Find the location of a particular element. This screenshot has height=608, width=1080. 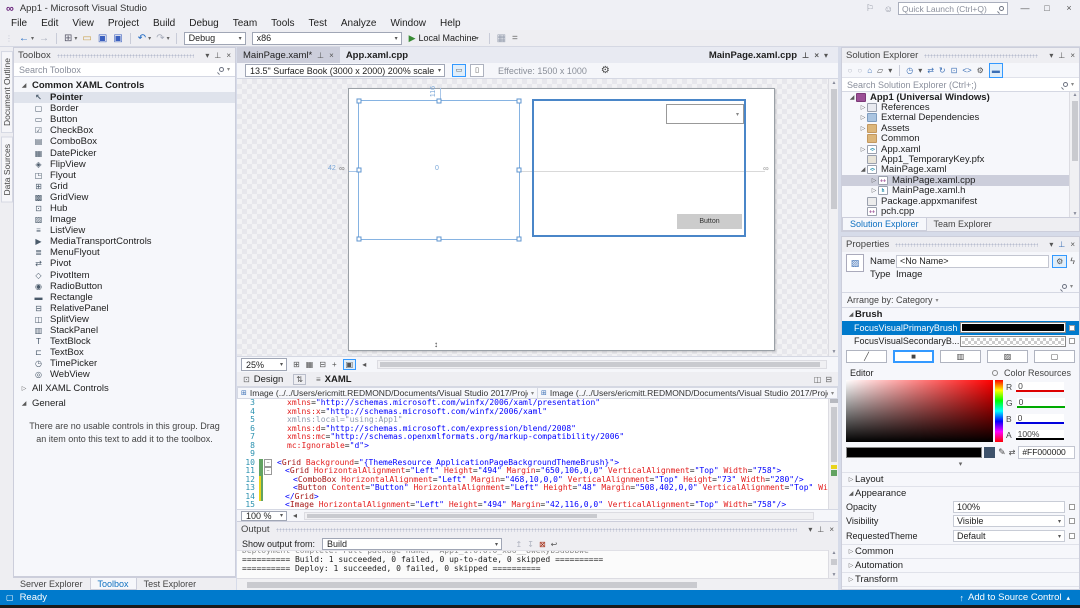

property-wrench-icon: ⚙ is located at coordinates (1060, 261).